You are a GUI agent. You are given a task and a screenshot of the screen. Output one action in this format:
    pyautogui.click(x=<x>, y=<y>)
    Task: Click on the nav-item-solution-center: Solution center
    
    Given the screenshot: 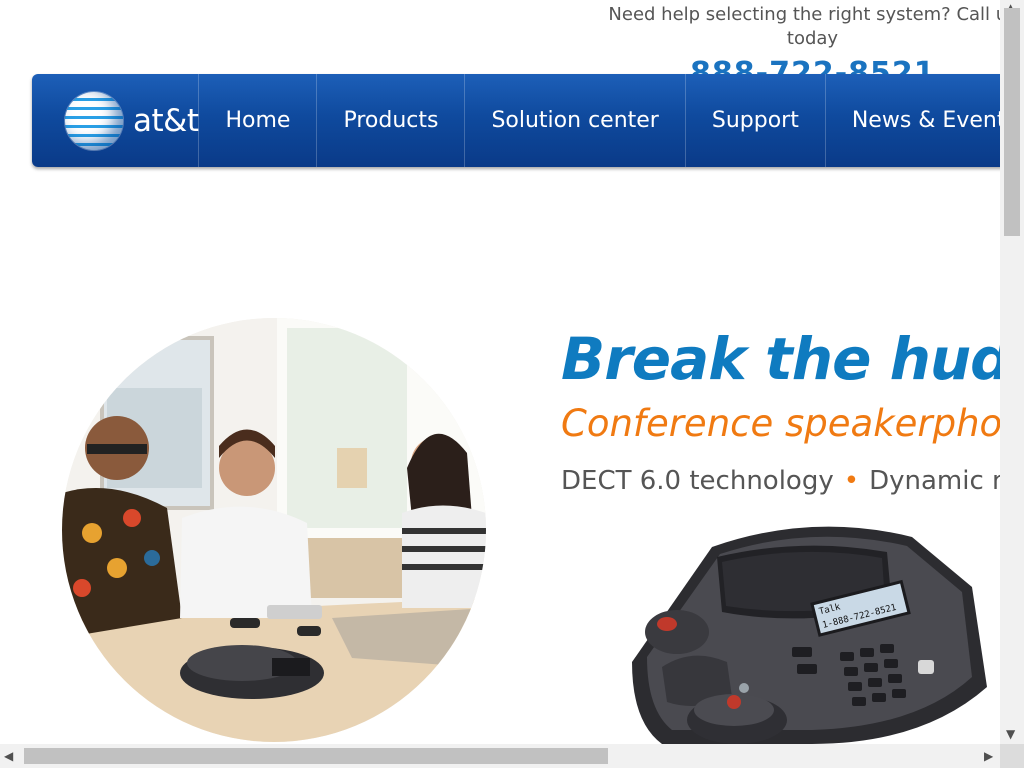 What is the action you would take?
    pyautogui.click(x=575, y=120)
    